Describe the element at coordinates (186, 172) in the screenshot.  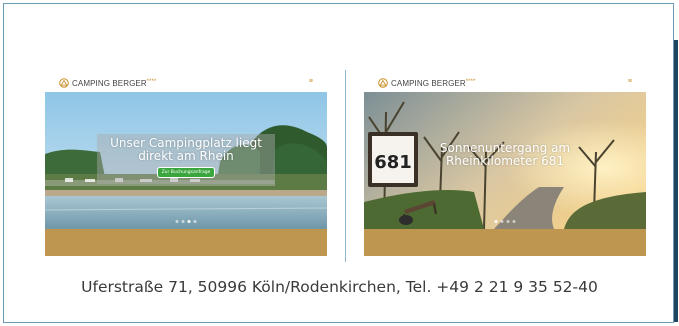
I see `booking-request-button: Zur Buchungsanfrage` at that location.